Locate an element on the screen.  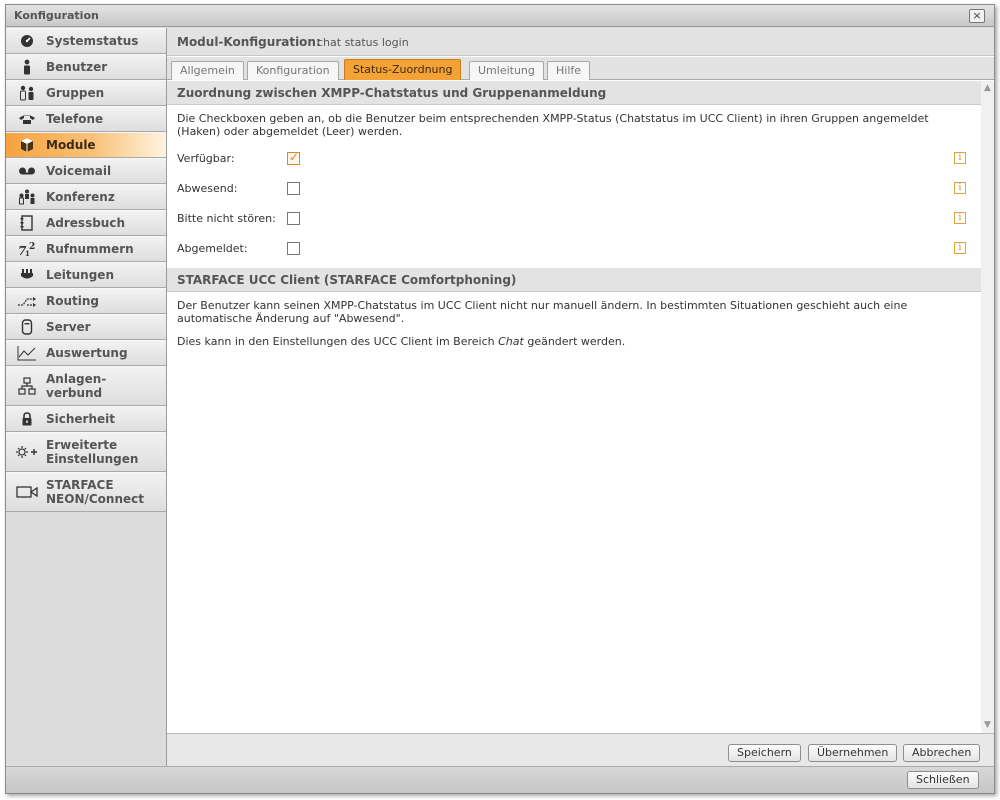
checkbox-verfuegbar: ✓ is located at coordinates (293, 157).